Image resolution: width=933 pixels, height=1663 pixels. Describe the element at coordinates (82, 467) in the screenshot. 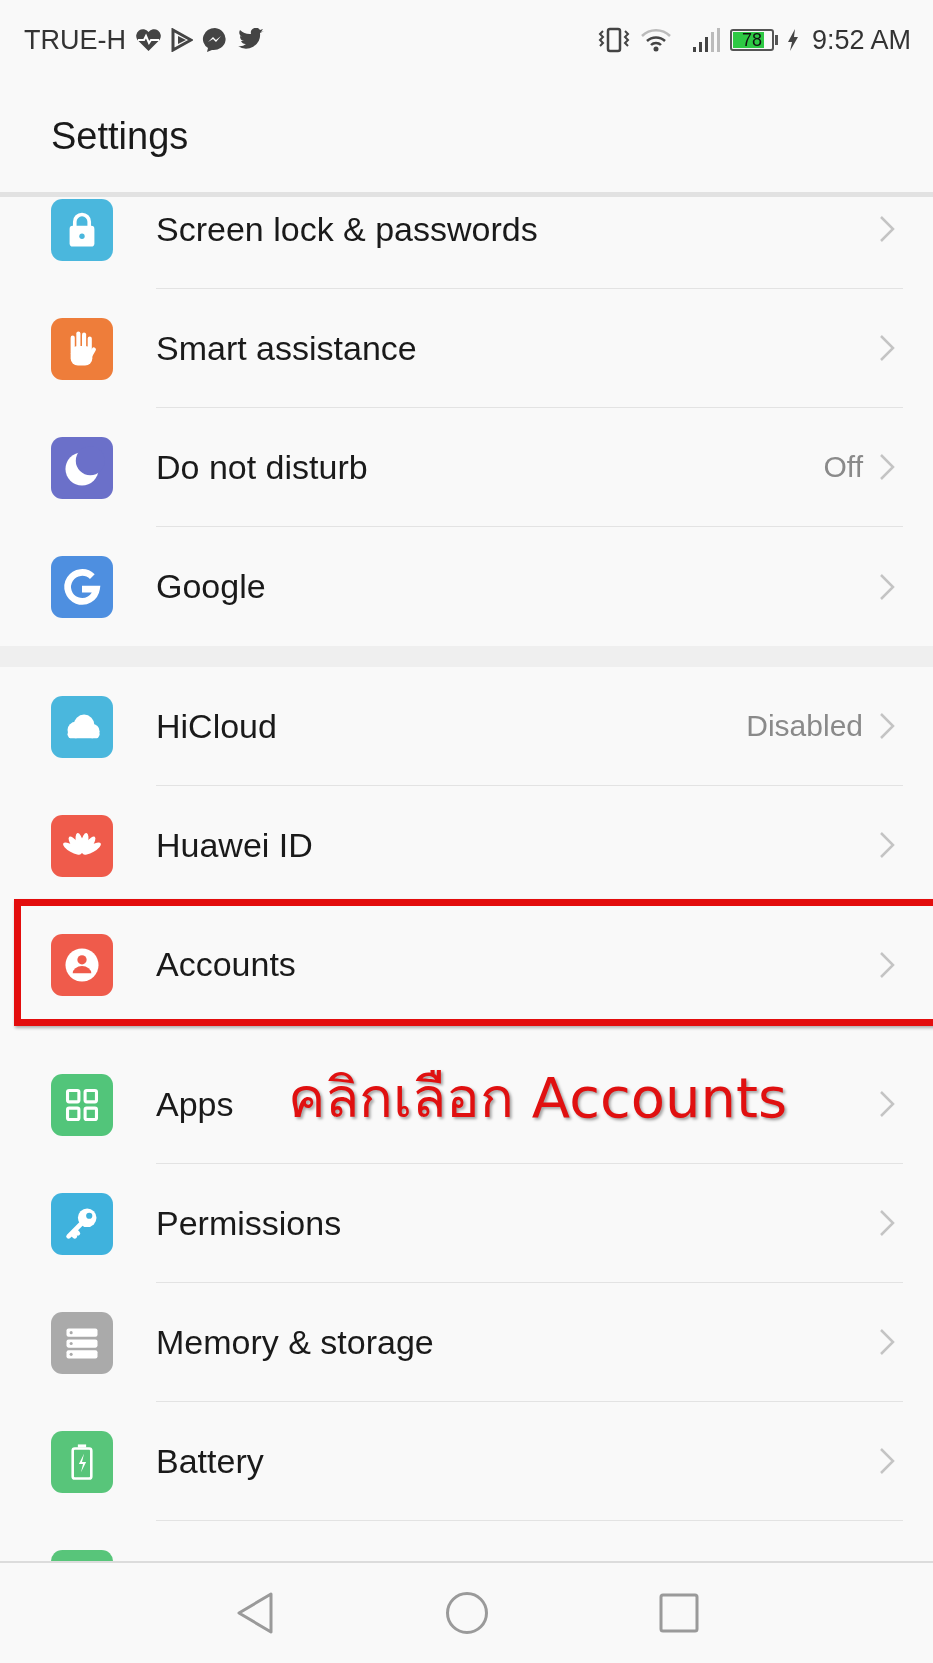

I see `moon-icon` at that location.